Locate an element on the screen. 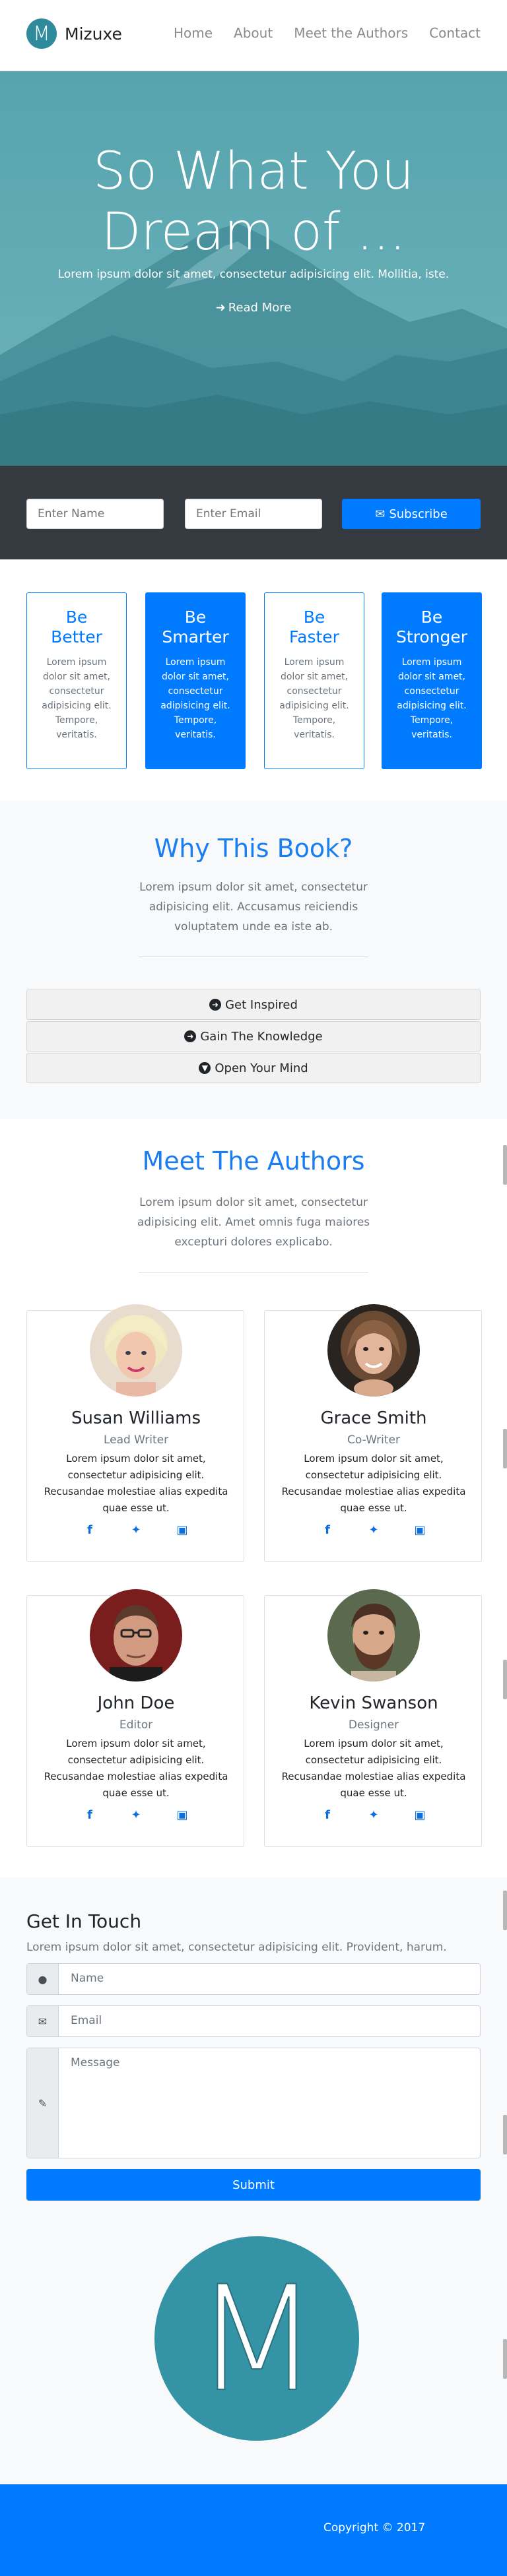  footer: Copyright © 2017 is located at coordinates (253, 2530).